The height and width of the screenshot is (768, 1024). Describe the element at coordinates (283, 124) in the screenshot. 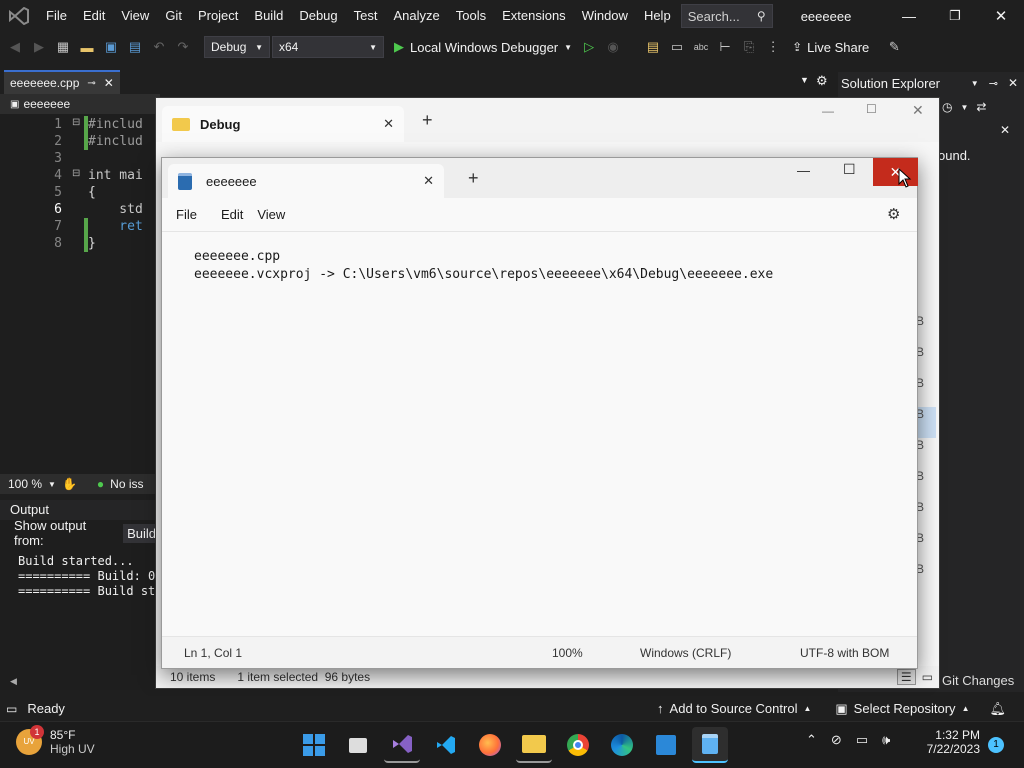

I see `explorer-tab: Debug ✕` at that location.